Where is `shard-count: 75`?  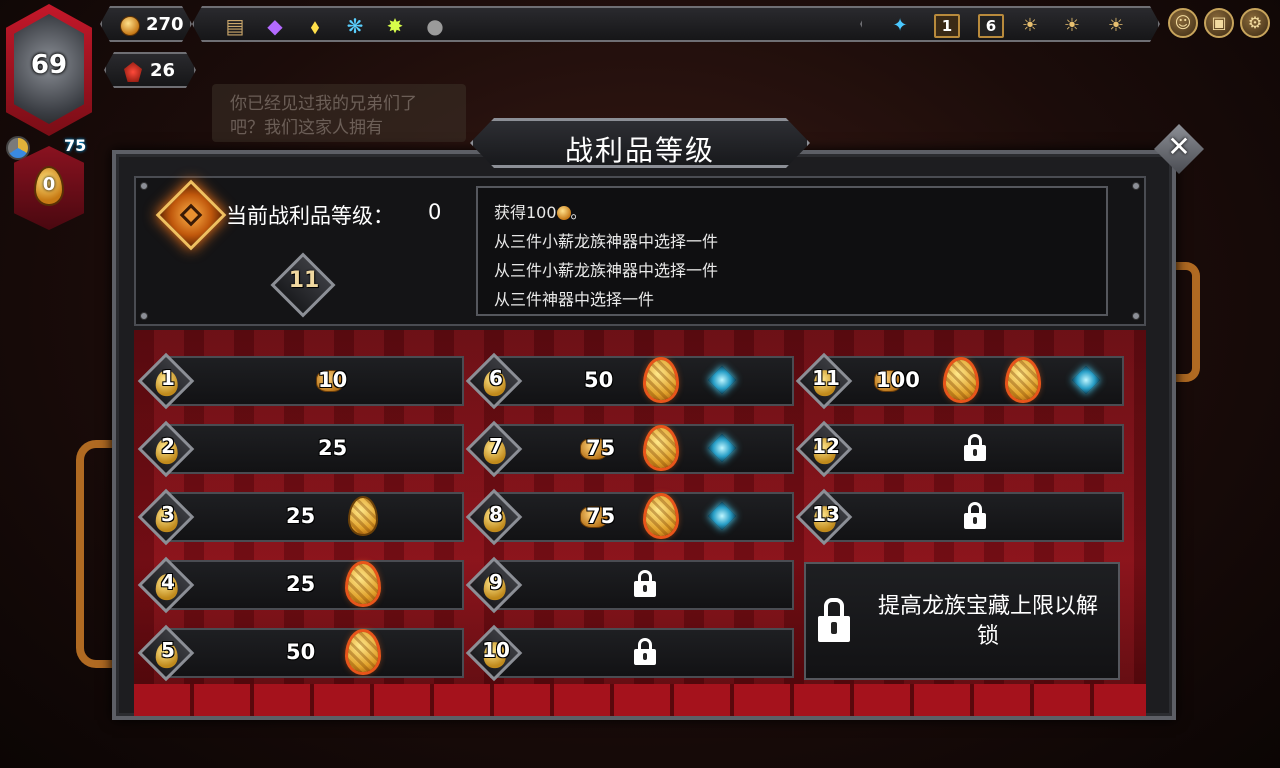 shard-count: 75 is located at coordinates (75, 145).